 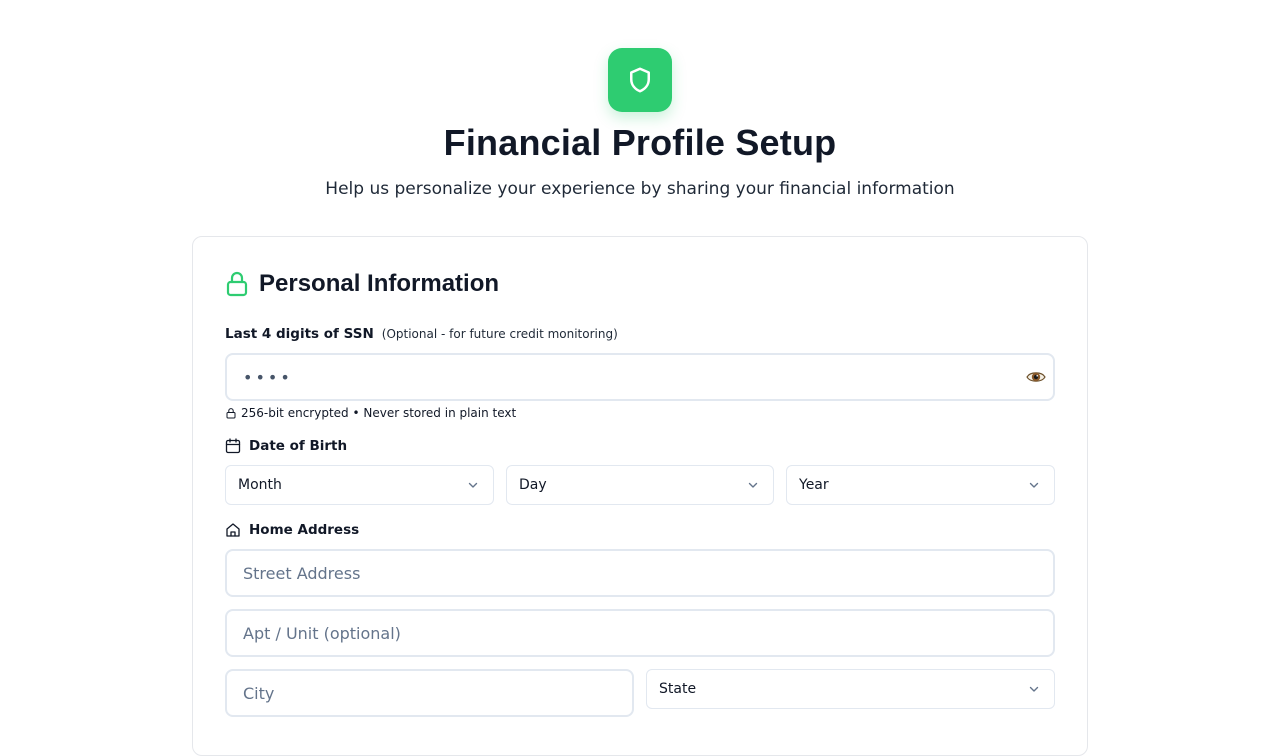 What do you see at coordinates (379, 283) in the screenshot?
I see `section-title: Personal Information` at bounding box center [379, 283].